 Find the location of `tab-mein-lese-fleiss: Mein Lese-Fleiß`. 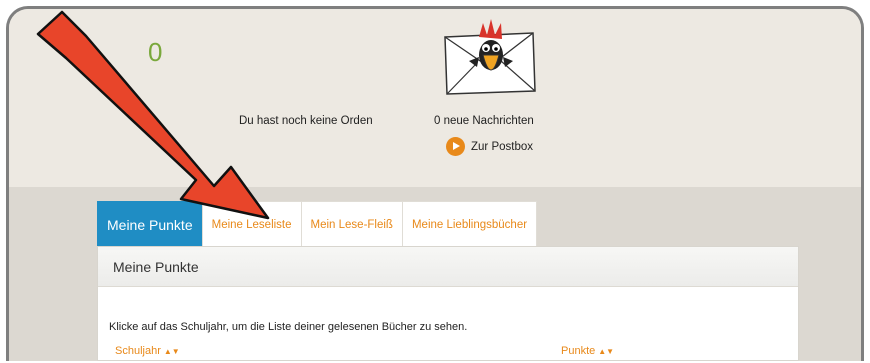

tab-mein-lese-fleiss: Mein Lese-Fleiß is located at coordinates (351, 224).